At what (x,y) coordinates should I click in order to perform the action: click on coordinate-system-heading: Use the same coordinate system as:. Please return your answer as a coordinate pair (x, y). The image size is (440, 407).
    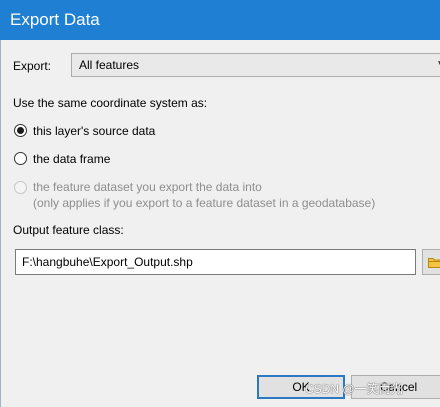
    Looking at the image, I should click on (110, 103).